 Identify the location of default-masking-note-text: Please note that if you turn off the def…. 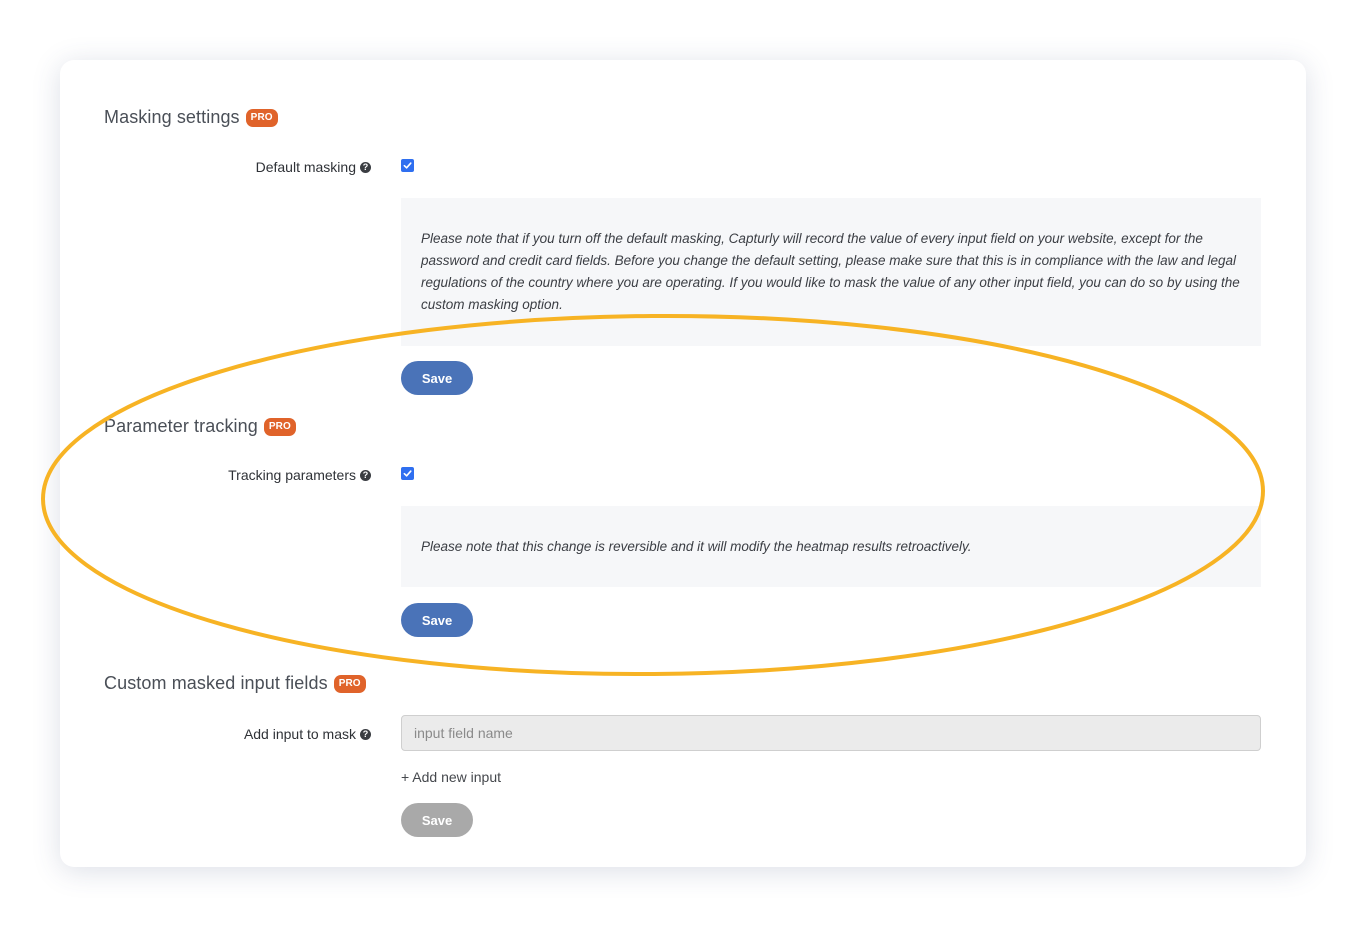
(830, 271).